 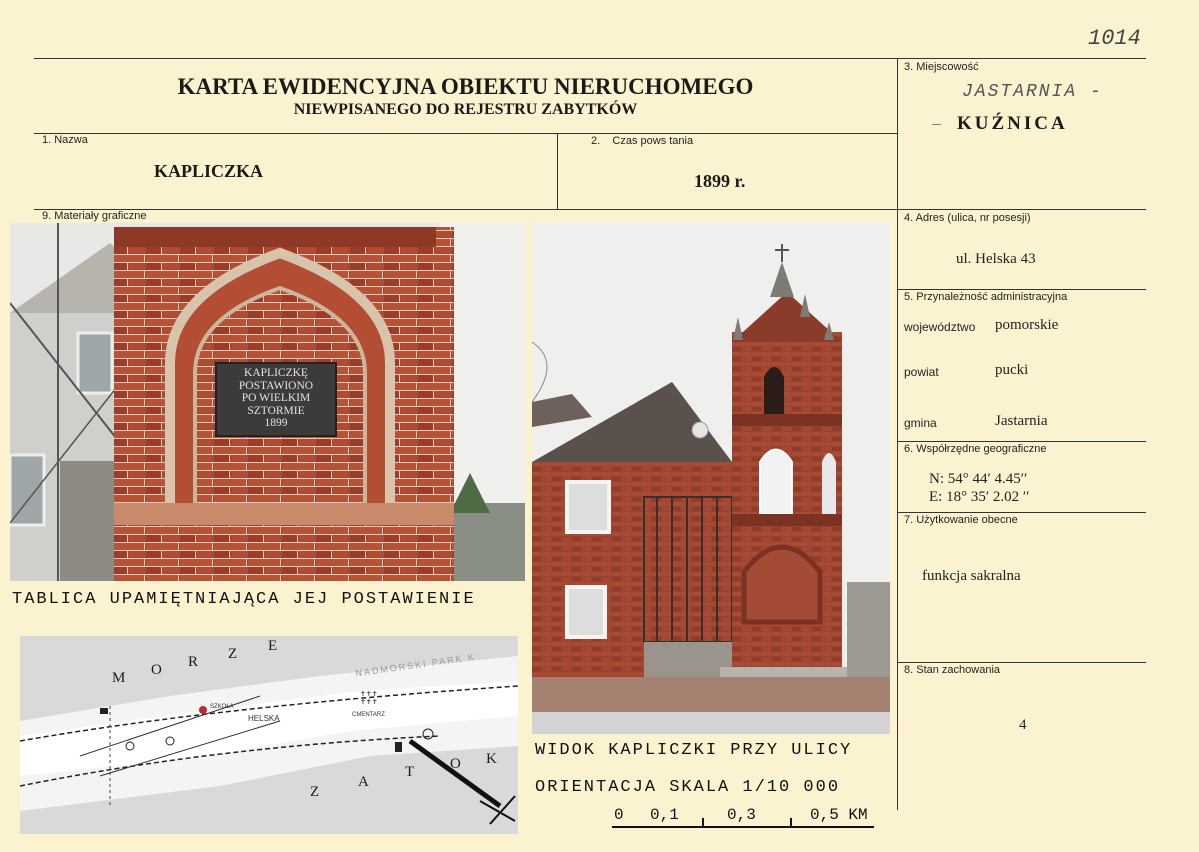 What do you see at coordinates (688, 787) in the screenshot?
I see `caption-orientation: ORIENTACJA SKALA 1/10 000` at bounding box center [688, 787].